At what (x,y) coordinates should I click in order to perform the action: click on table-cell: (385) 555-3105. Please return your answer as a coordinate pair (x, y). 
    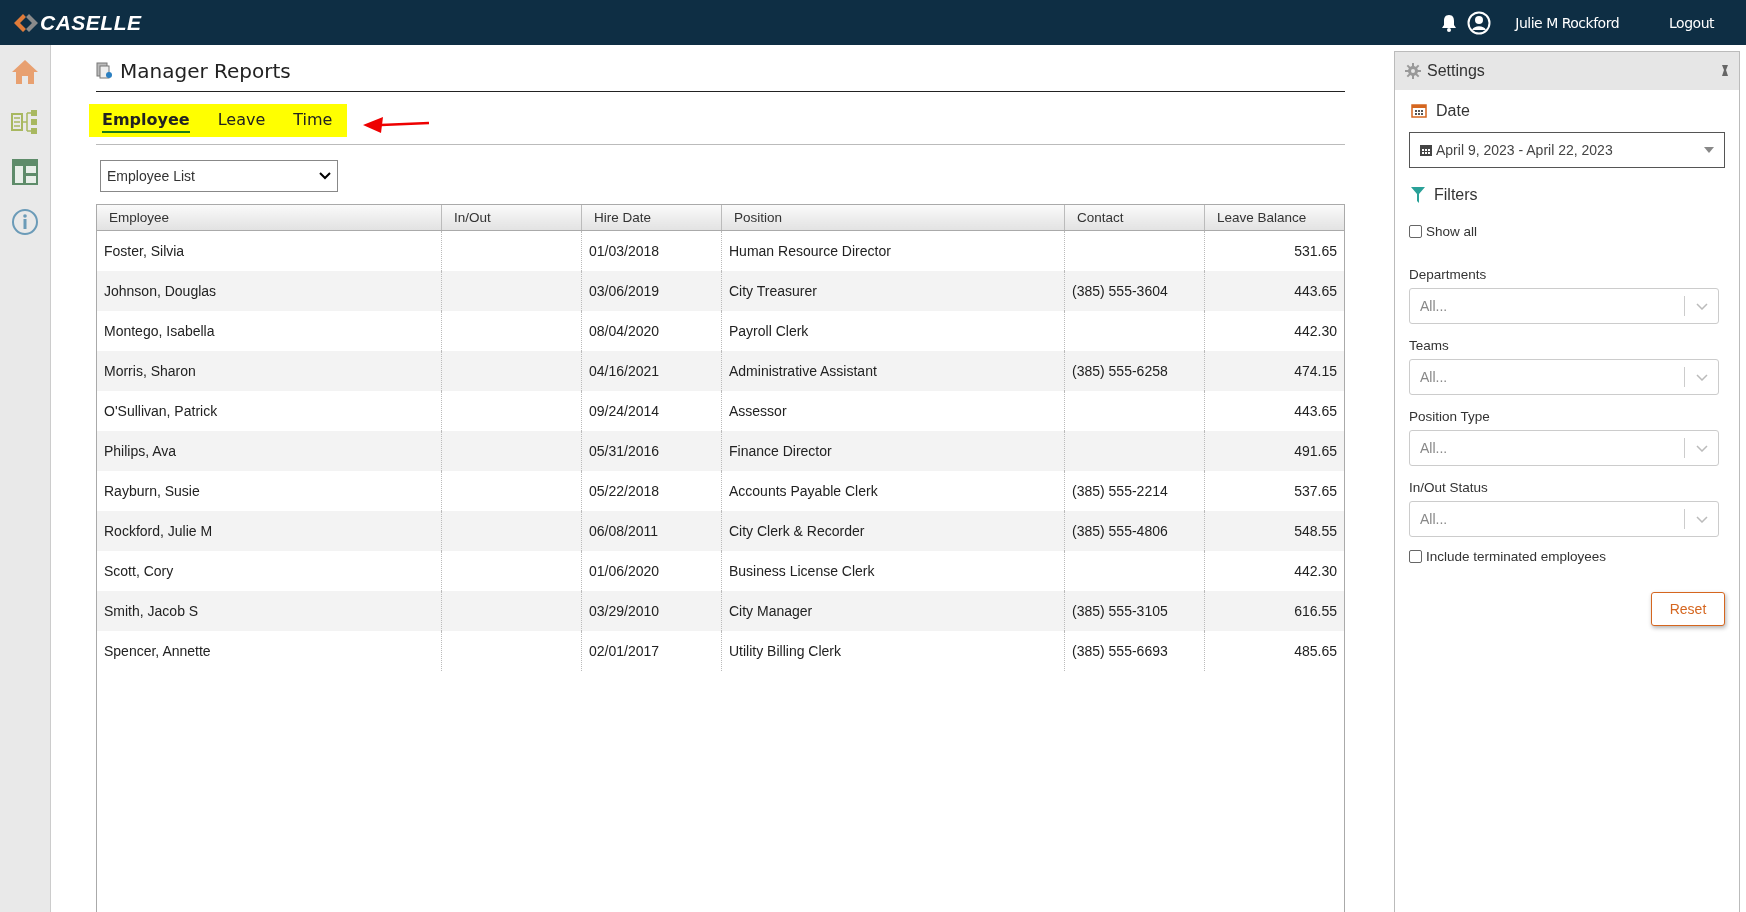
    Looking at the image, I should click on (1134, 611).